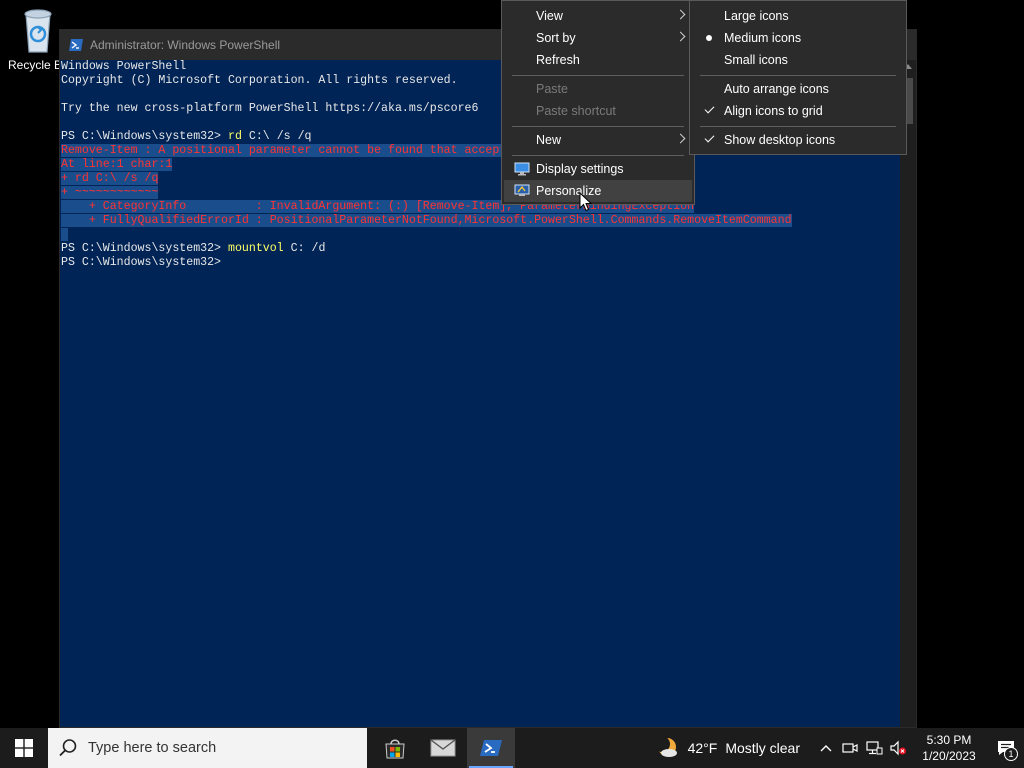 This screenshot has width=1024, height=768. I want to click on tray-volume, so click(898, 748).